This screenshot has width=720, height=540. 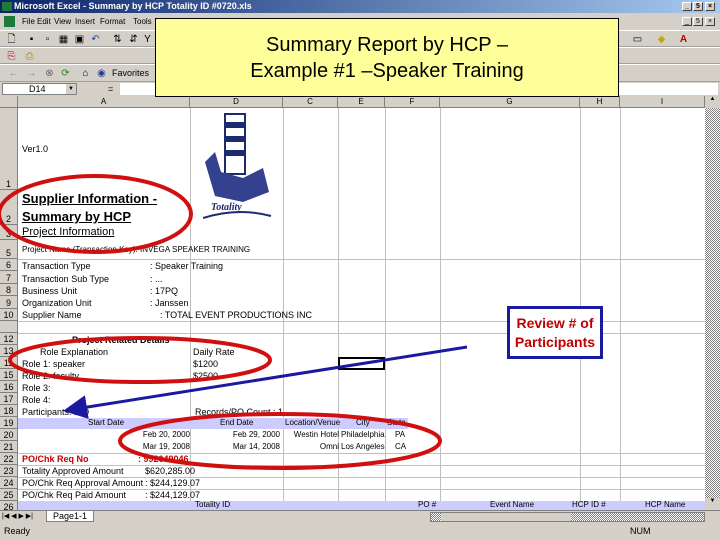 I want to click on sort-icon: ⇅, so click(x=117, y=39).